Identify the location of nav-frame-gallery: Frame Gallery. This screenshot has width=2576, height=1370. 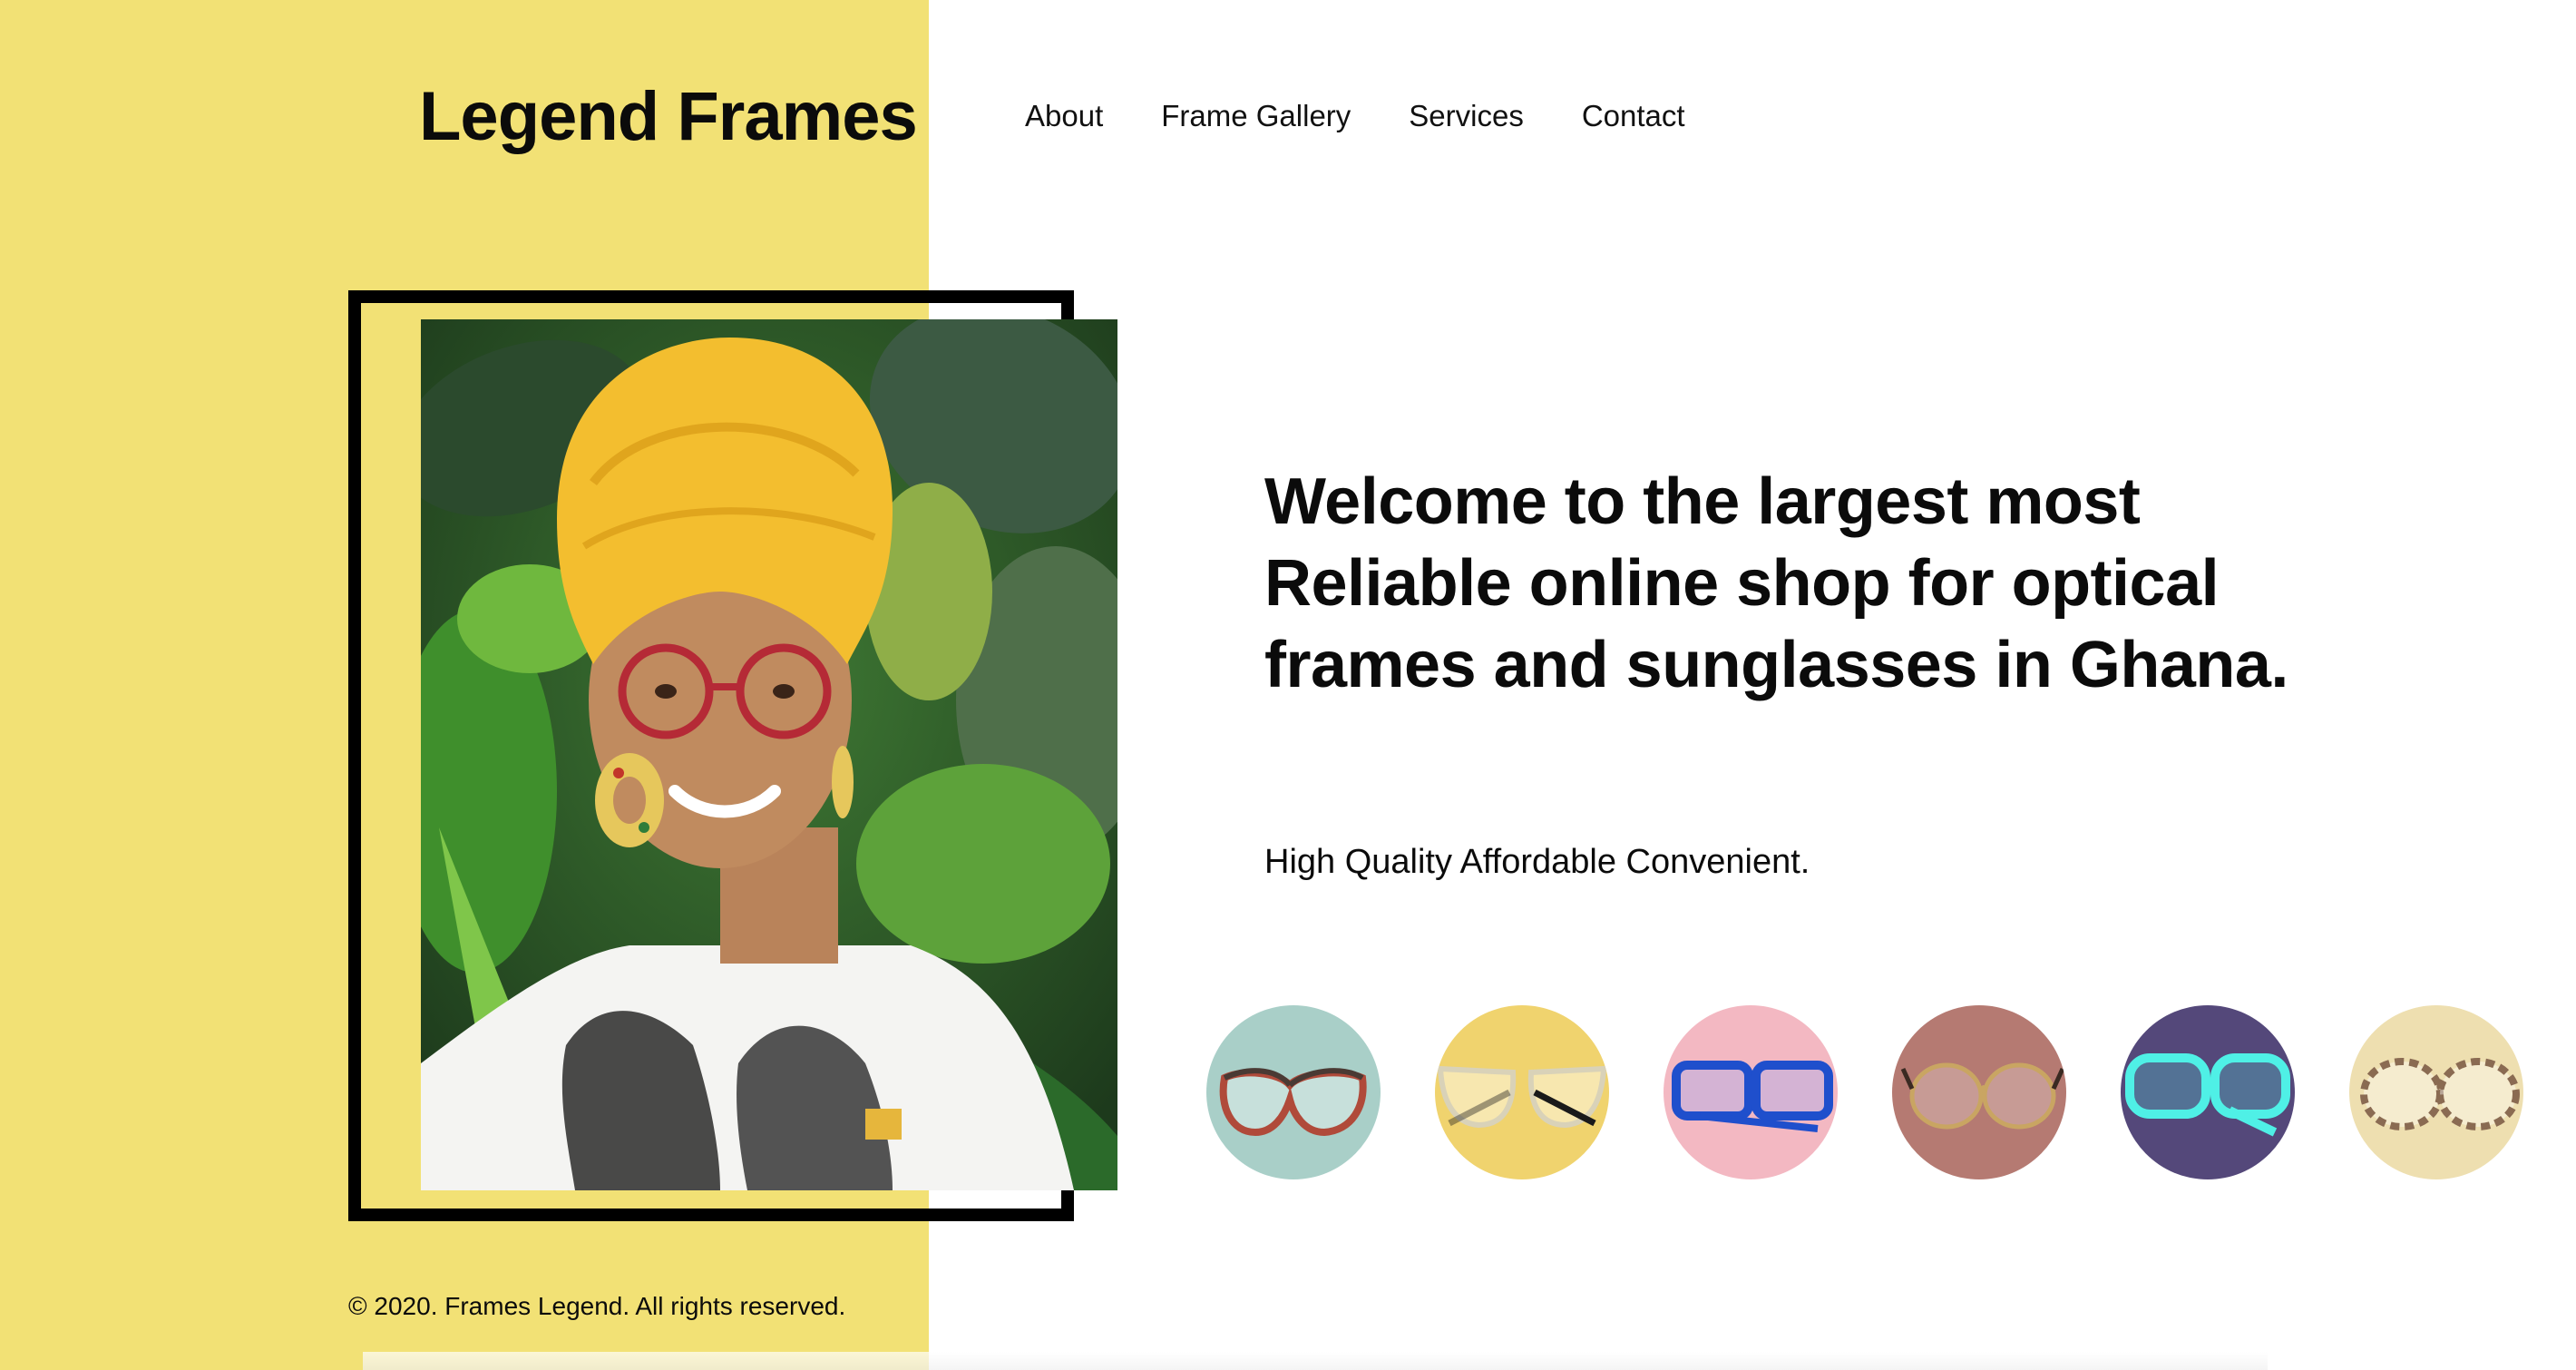
(1256, 116).